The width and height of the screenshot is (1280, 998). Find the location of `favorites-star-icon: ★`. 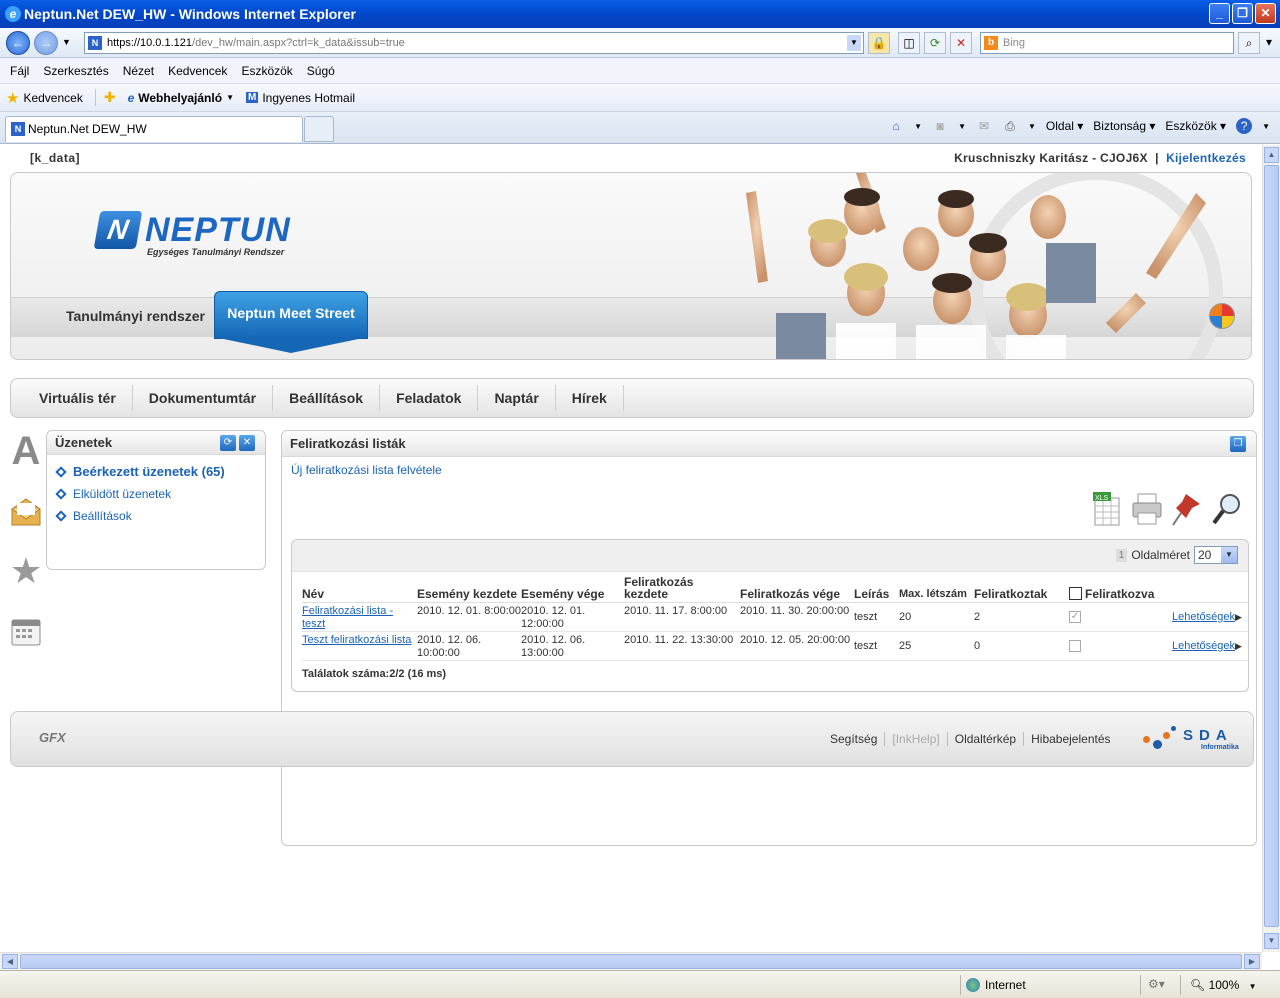

favorites-star-icon: ★ is located at coordinates (26, 570).